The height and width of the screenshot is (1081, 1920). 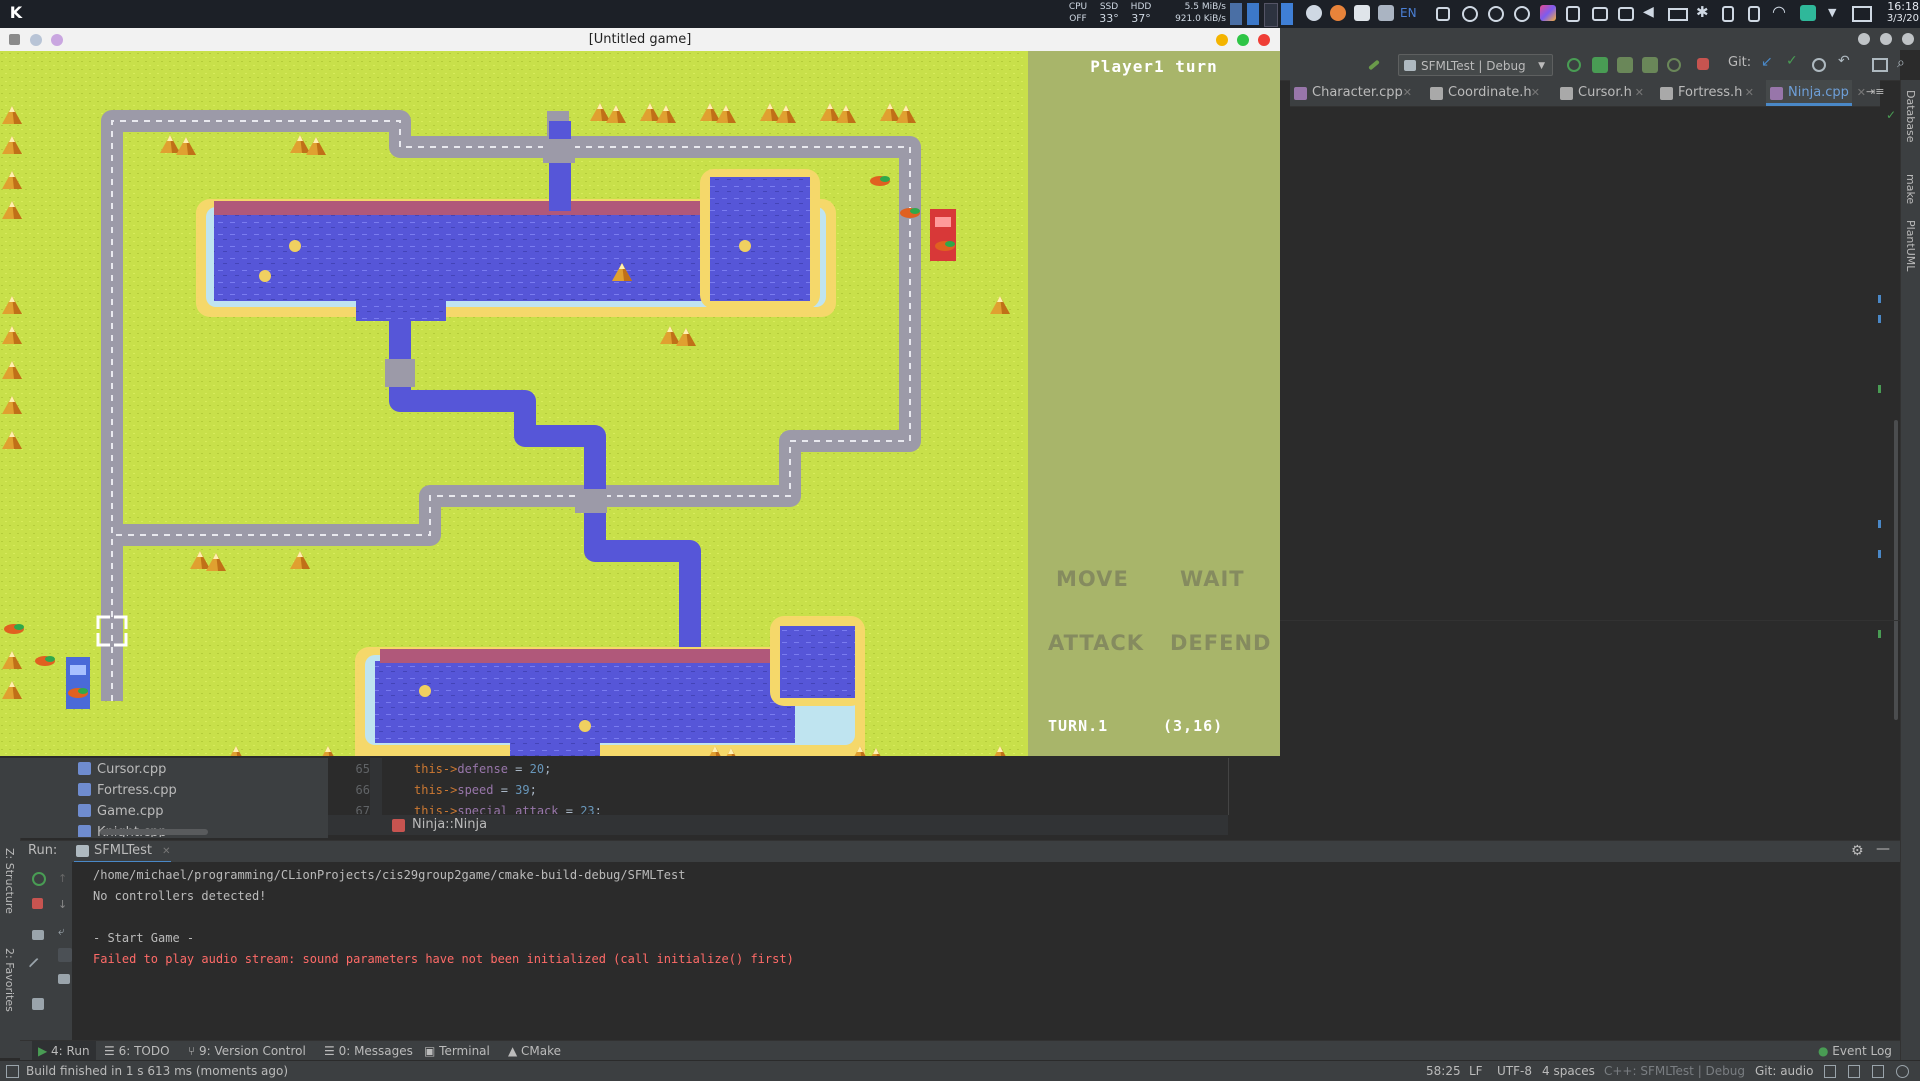 I want to click on keyboard-layout: EN, so click(x=1408, y=13).